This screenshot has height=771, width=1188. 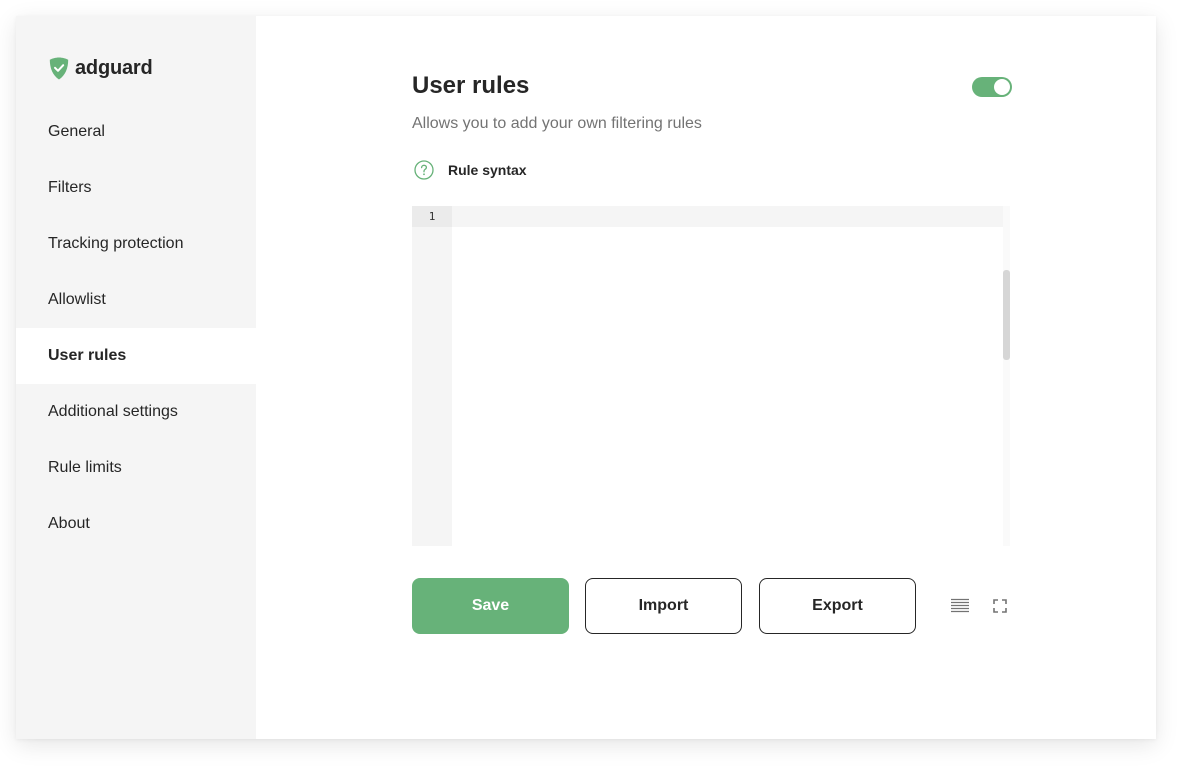 I want to click on save-button: Save, so click(x=490, y=606).